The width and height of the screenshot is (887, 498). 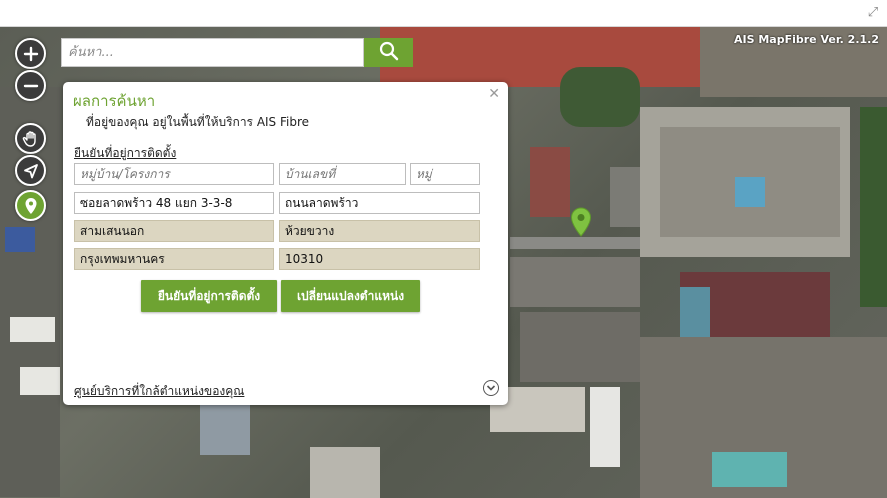 I want to click on search-icon, so click(x=389, y=53).